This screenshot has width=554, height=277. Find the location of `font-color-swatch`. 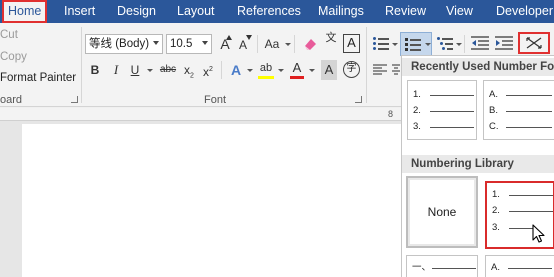

font-color-swatch is located at coordinates (297, 77).